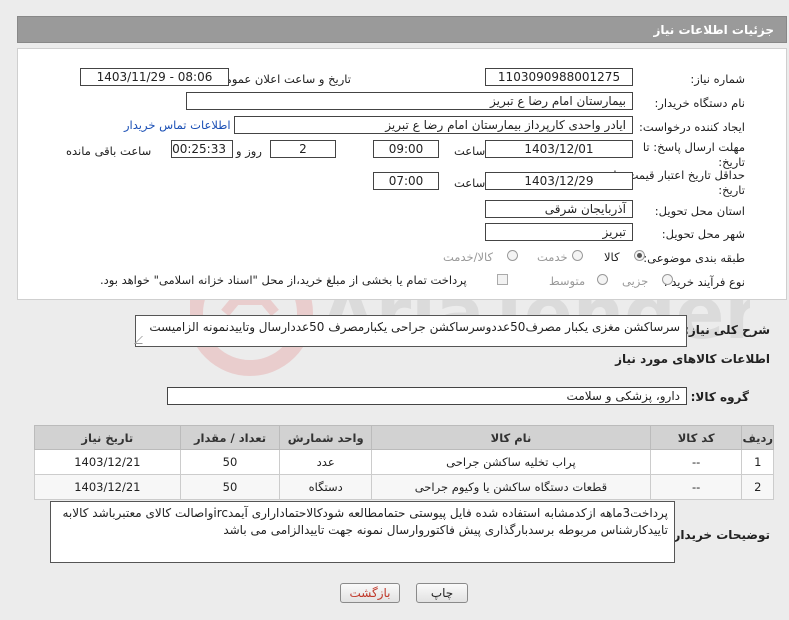  What do you see at coordinates (719, 535) in the screenshot?
I see `buyer-notes-label: توضیحات خریدار:` at bounding box center [719, 535].